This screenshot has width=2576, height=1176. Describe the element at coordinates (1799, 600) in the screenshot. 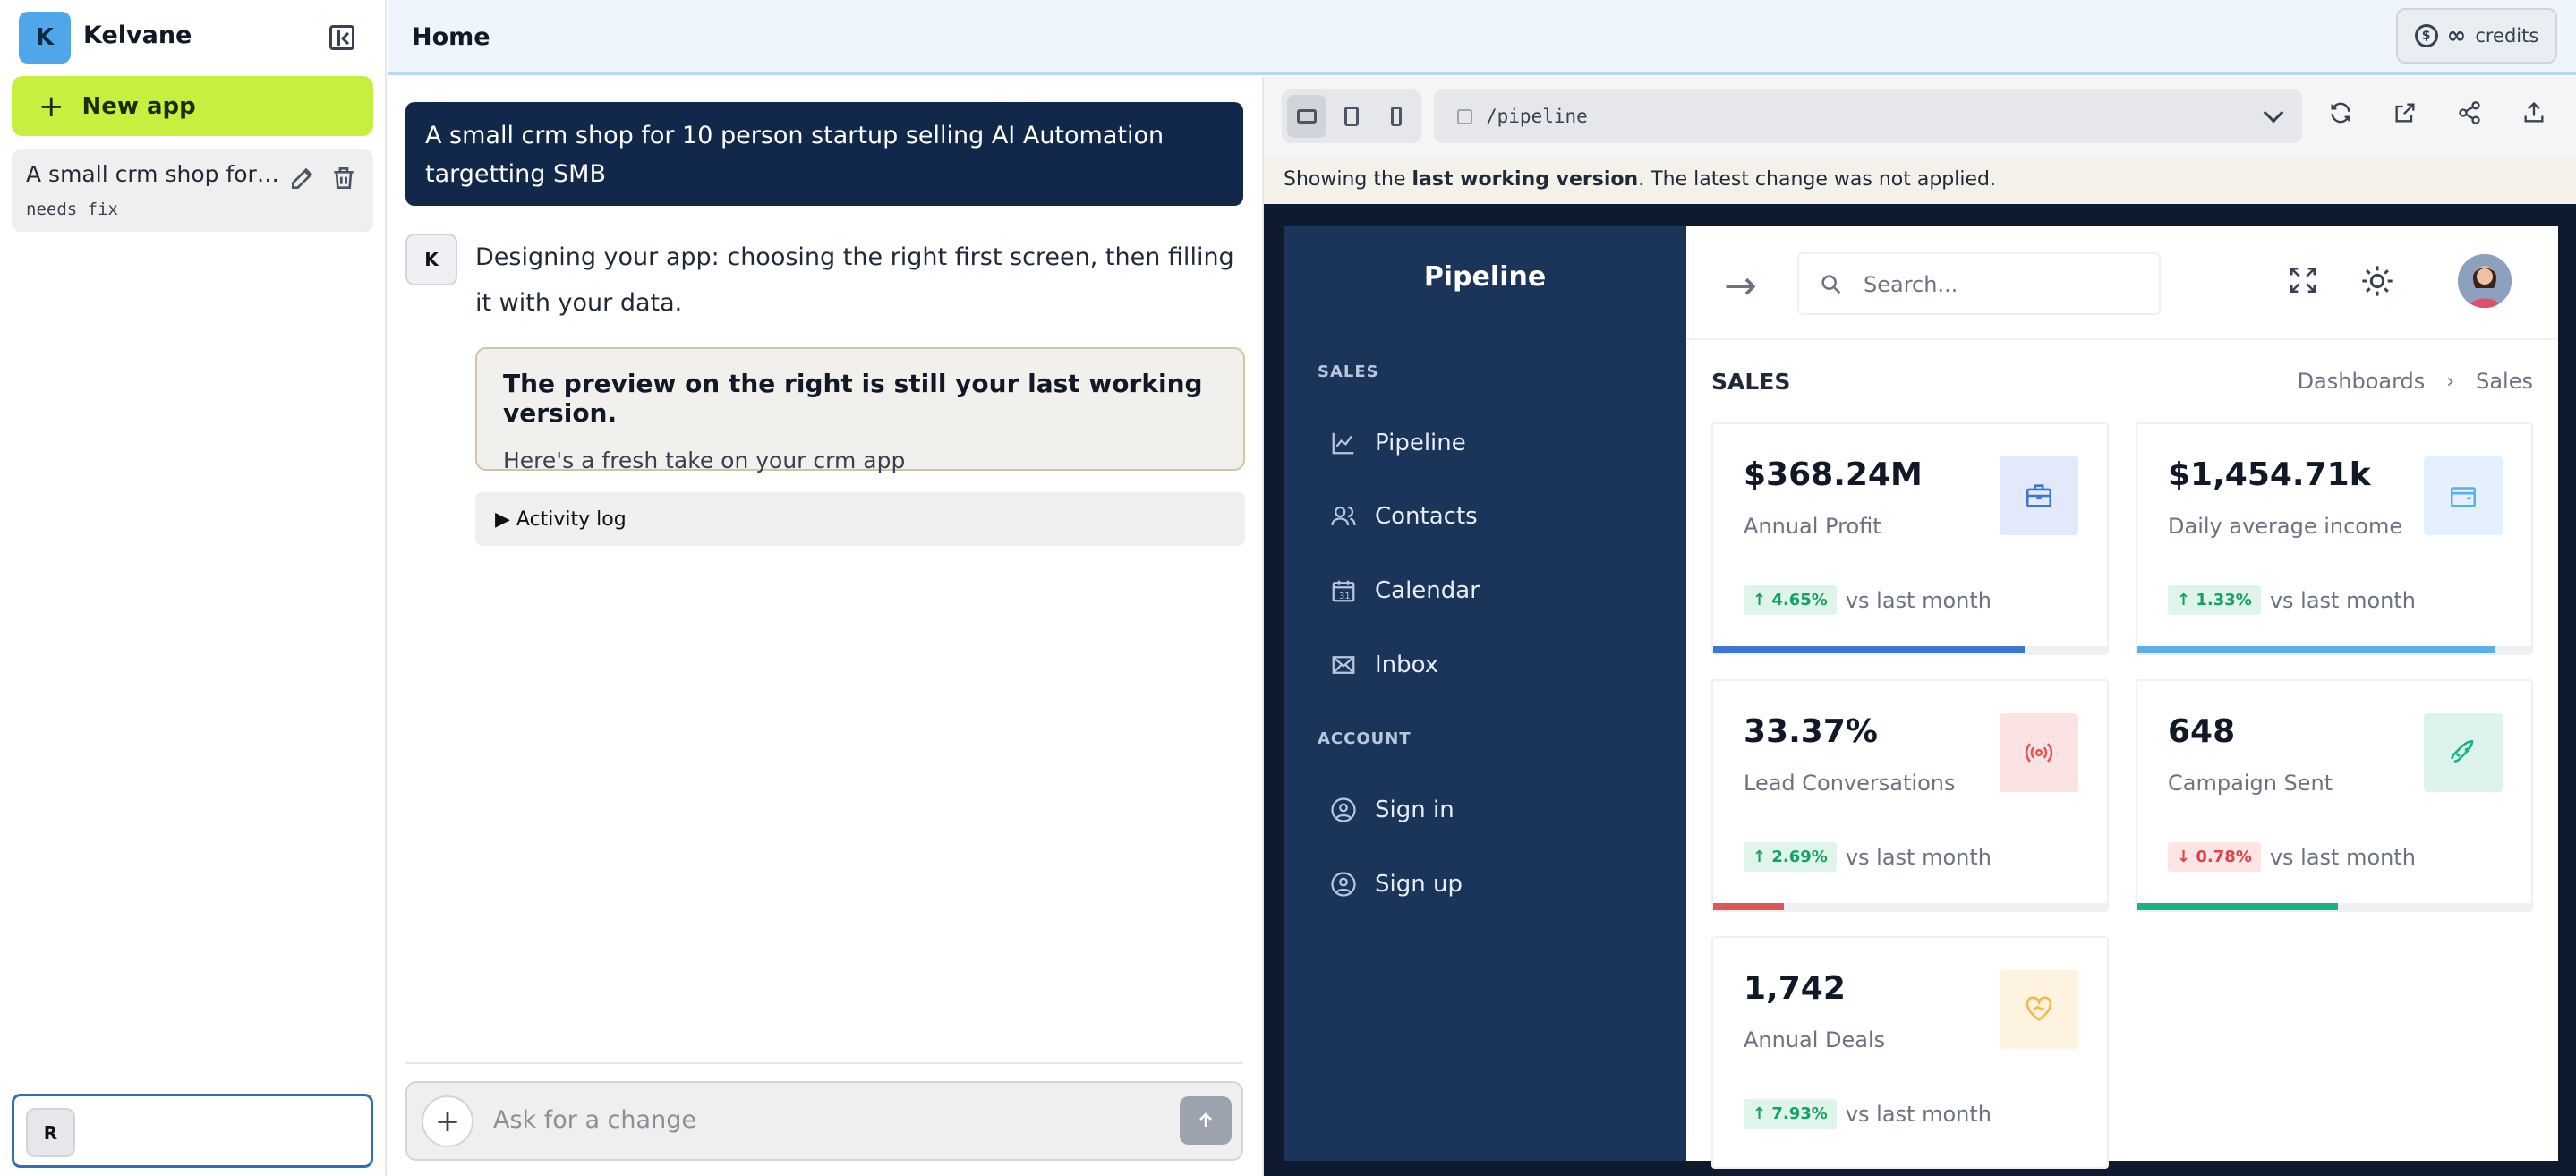

I see `trend-value: 4.65%` at that location.